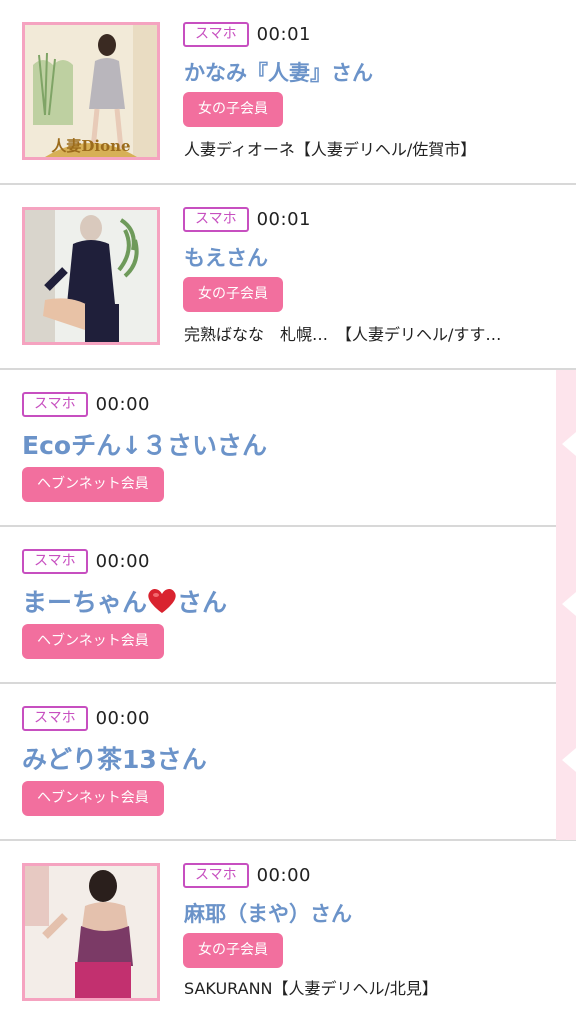  I want to click on user-name: かなみ『人妻』さん, so click(278, 72).